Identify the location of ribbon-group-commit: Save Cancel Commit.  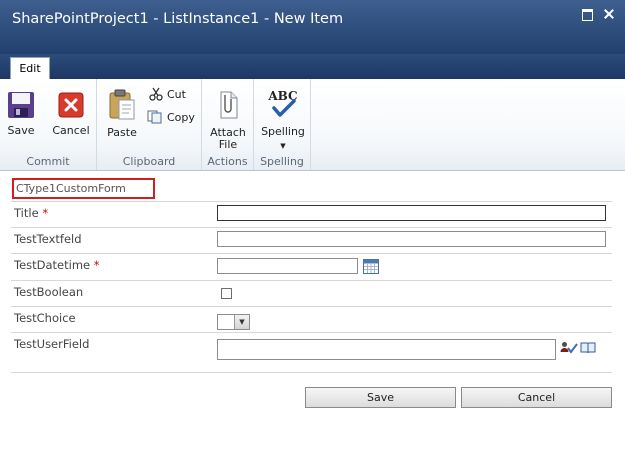
(48, 124).